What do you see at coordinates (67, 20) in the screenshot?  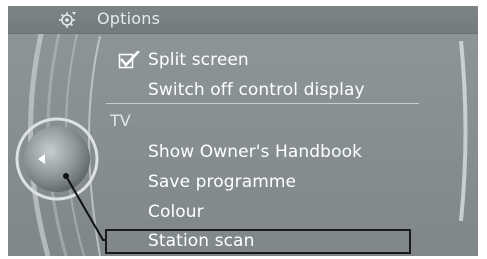 I see `options-gear-icon` at bounding box center [67, 20].